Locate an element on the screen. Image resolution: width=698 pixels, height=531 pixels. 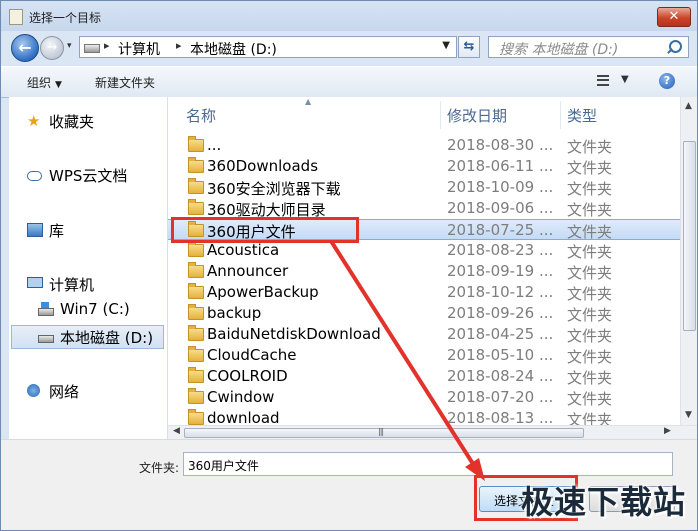
folder-label: 文件夹: is located at coordinates (159, 468).